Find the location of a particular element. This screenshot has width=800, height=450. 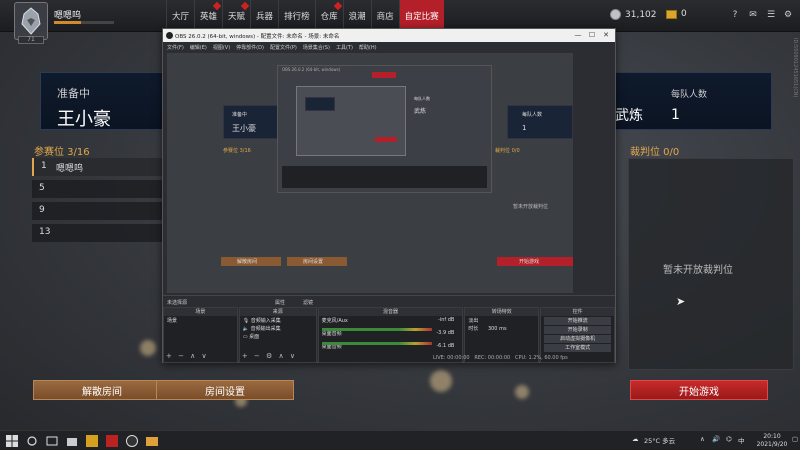

contest-slot: 1 嗯嗯呜 is located at coordinates (98, 167).